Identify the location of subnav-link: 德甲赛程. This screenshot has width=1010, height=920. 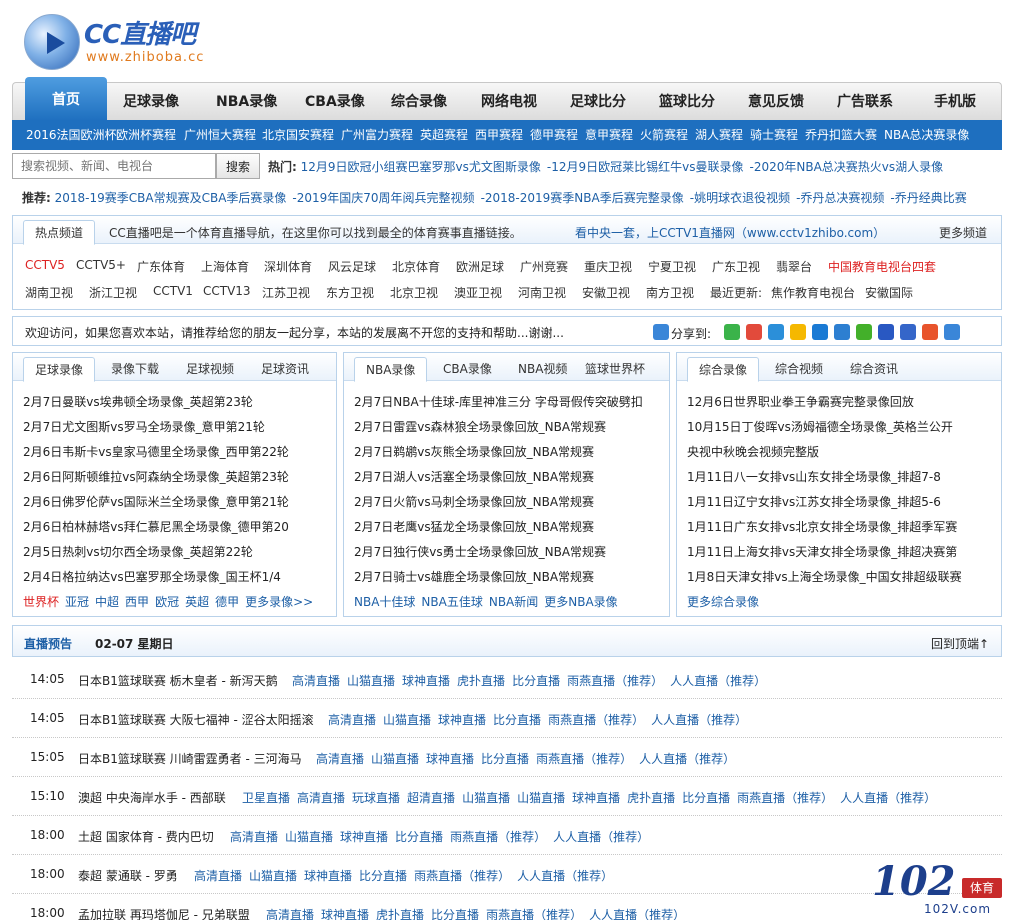
(554, 135).